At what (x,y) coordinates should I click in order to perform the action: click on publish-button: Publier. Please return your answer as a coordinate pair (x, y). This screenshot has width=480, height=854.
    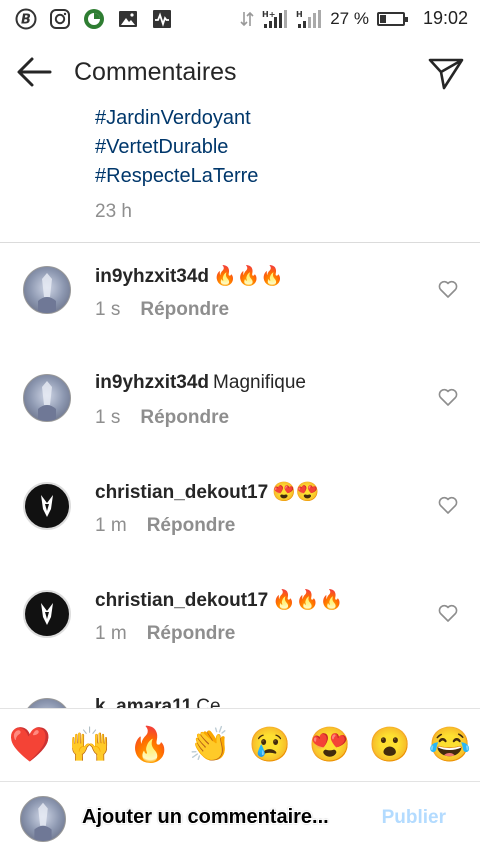
    Looking at the image, I should click on (414, 818).